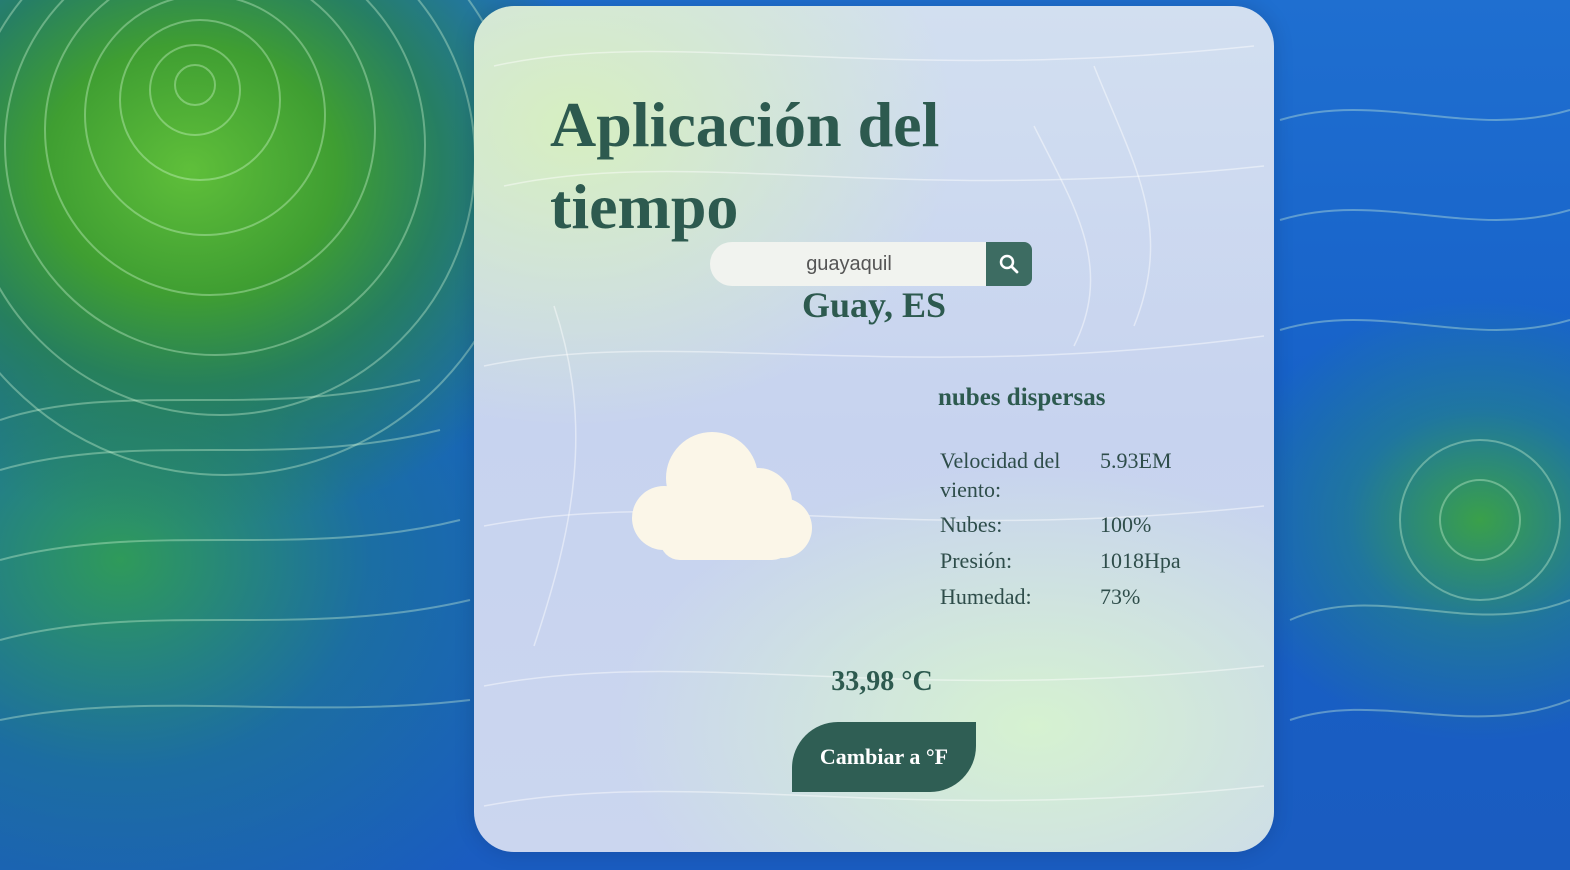 The height and width of the screenshot is (870, 1570). What do you see at coordinates (976, 560) in the screenshot?
I see `pressure-label: Presión:` at bounding box center [976, 560].